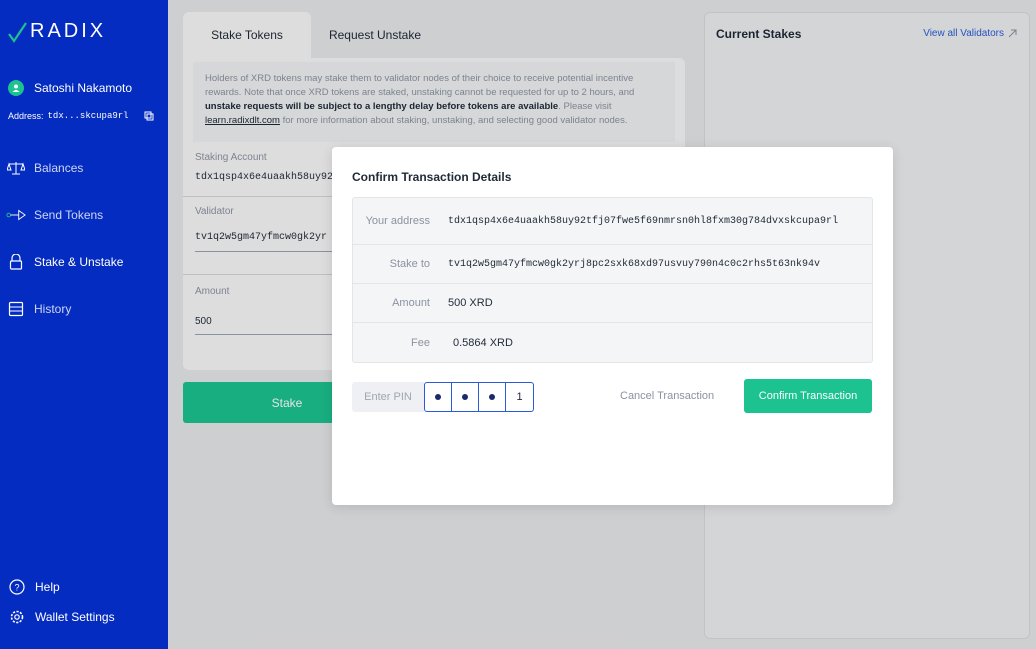 This screenshot has height=649, width=1036. What do you see at coordinates (16, 168) in the screenshot?
I see `scale-icon` at bounding box center [16, 168].